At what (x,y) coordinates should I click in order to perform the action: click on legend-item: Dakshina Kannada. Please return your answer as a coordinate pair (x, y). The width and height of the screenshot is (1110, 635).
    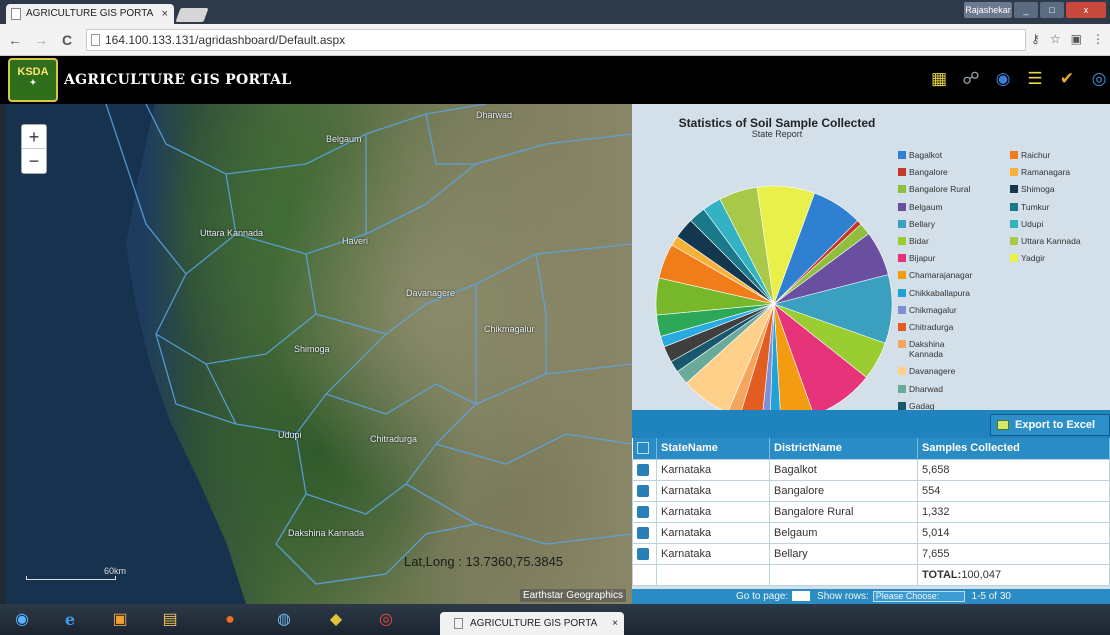
    Looking at the image, I should click on (928, 349).